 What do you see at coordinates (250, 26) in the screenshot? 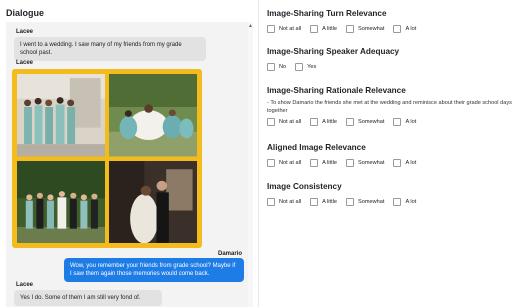
I see `scroll-up-arrow-icon: ▲` at bounding box center [250, 26].